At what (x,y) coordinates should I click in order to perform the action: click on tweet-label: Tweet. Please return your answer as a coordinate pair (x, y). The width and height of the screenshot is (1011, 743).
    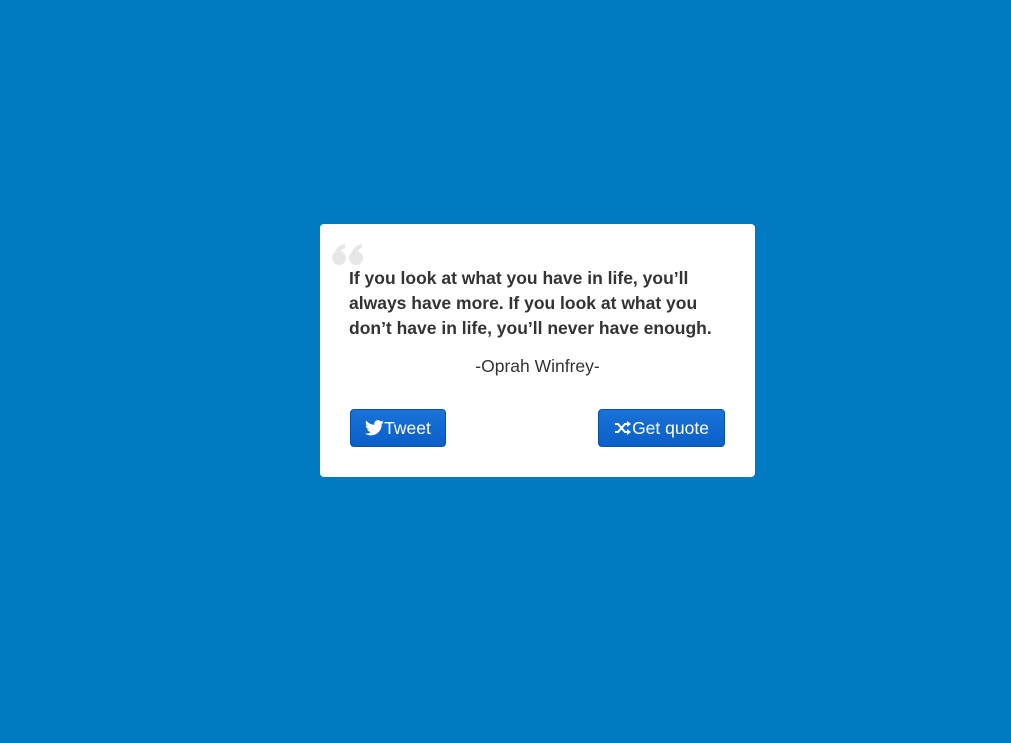
    Looking at the image, I should click on (407, 427).